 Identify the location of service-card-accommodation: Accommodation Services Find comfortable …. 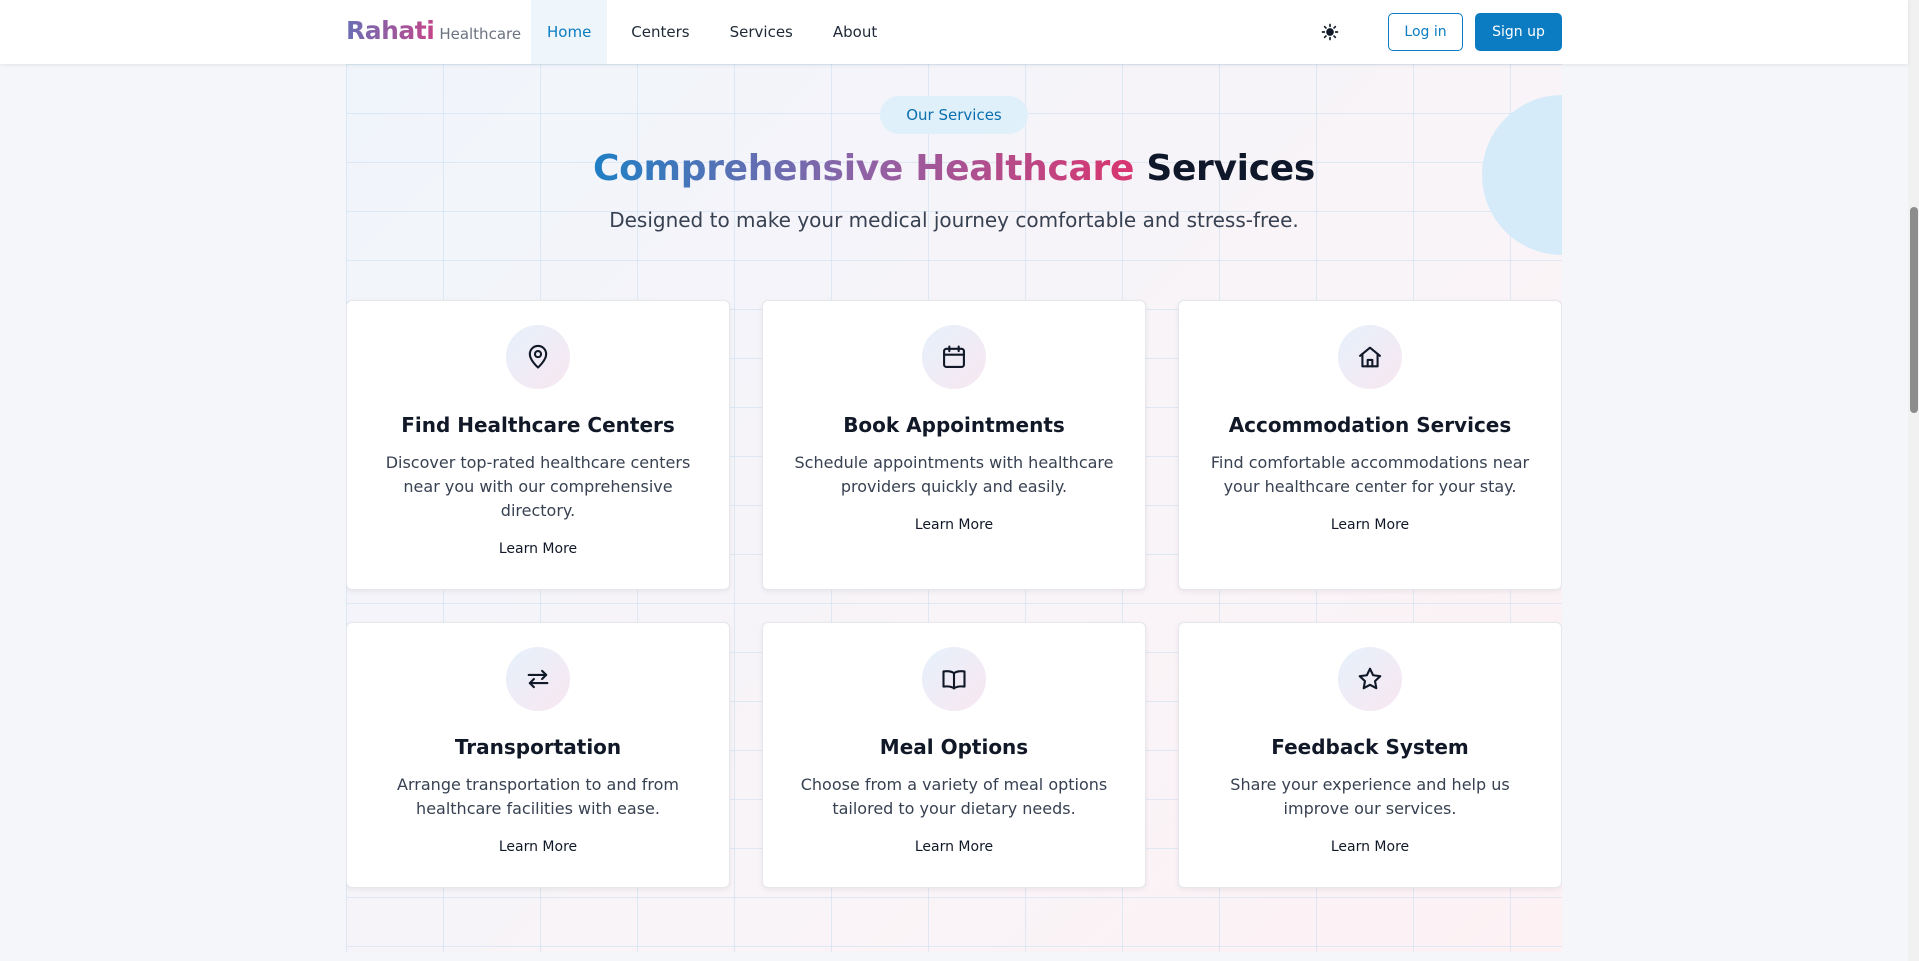
(1370, 445).